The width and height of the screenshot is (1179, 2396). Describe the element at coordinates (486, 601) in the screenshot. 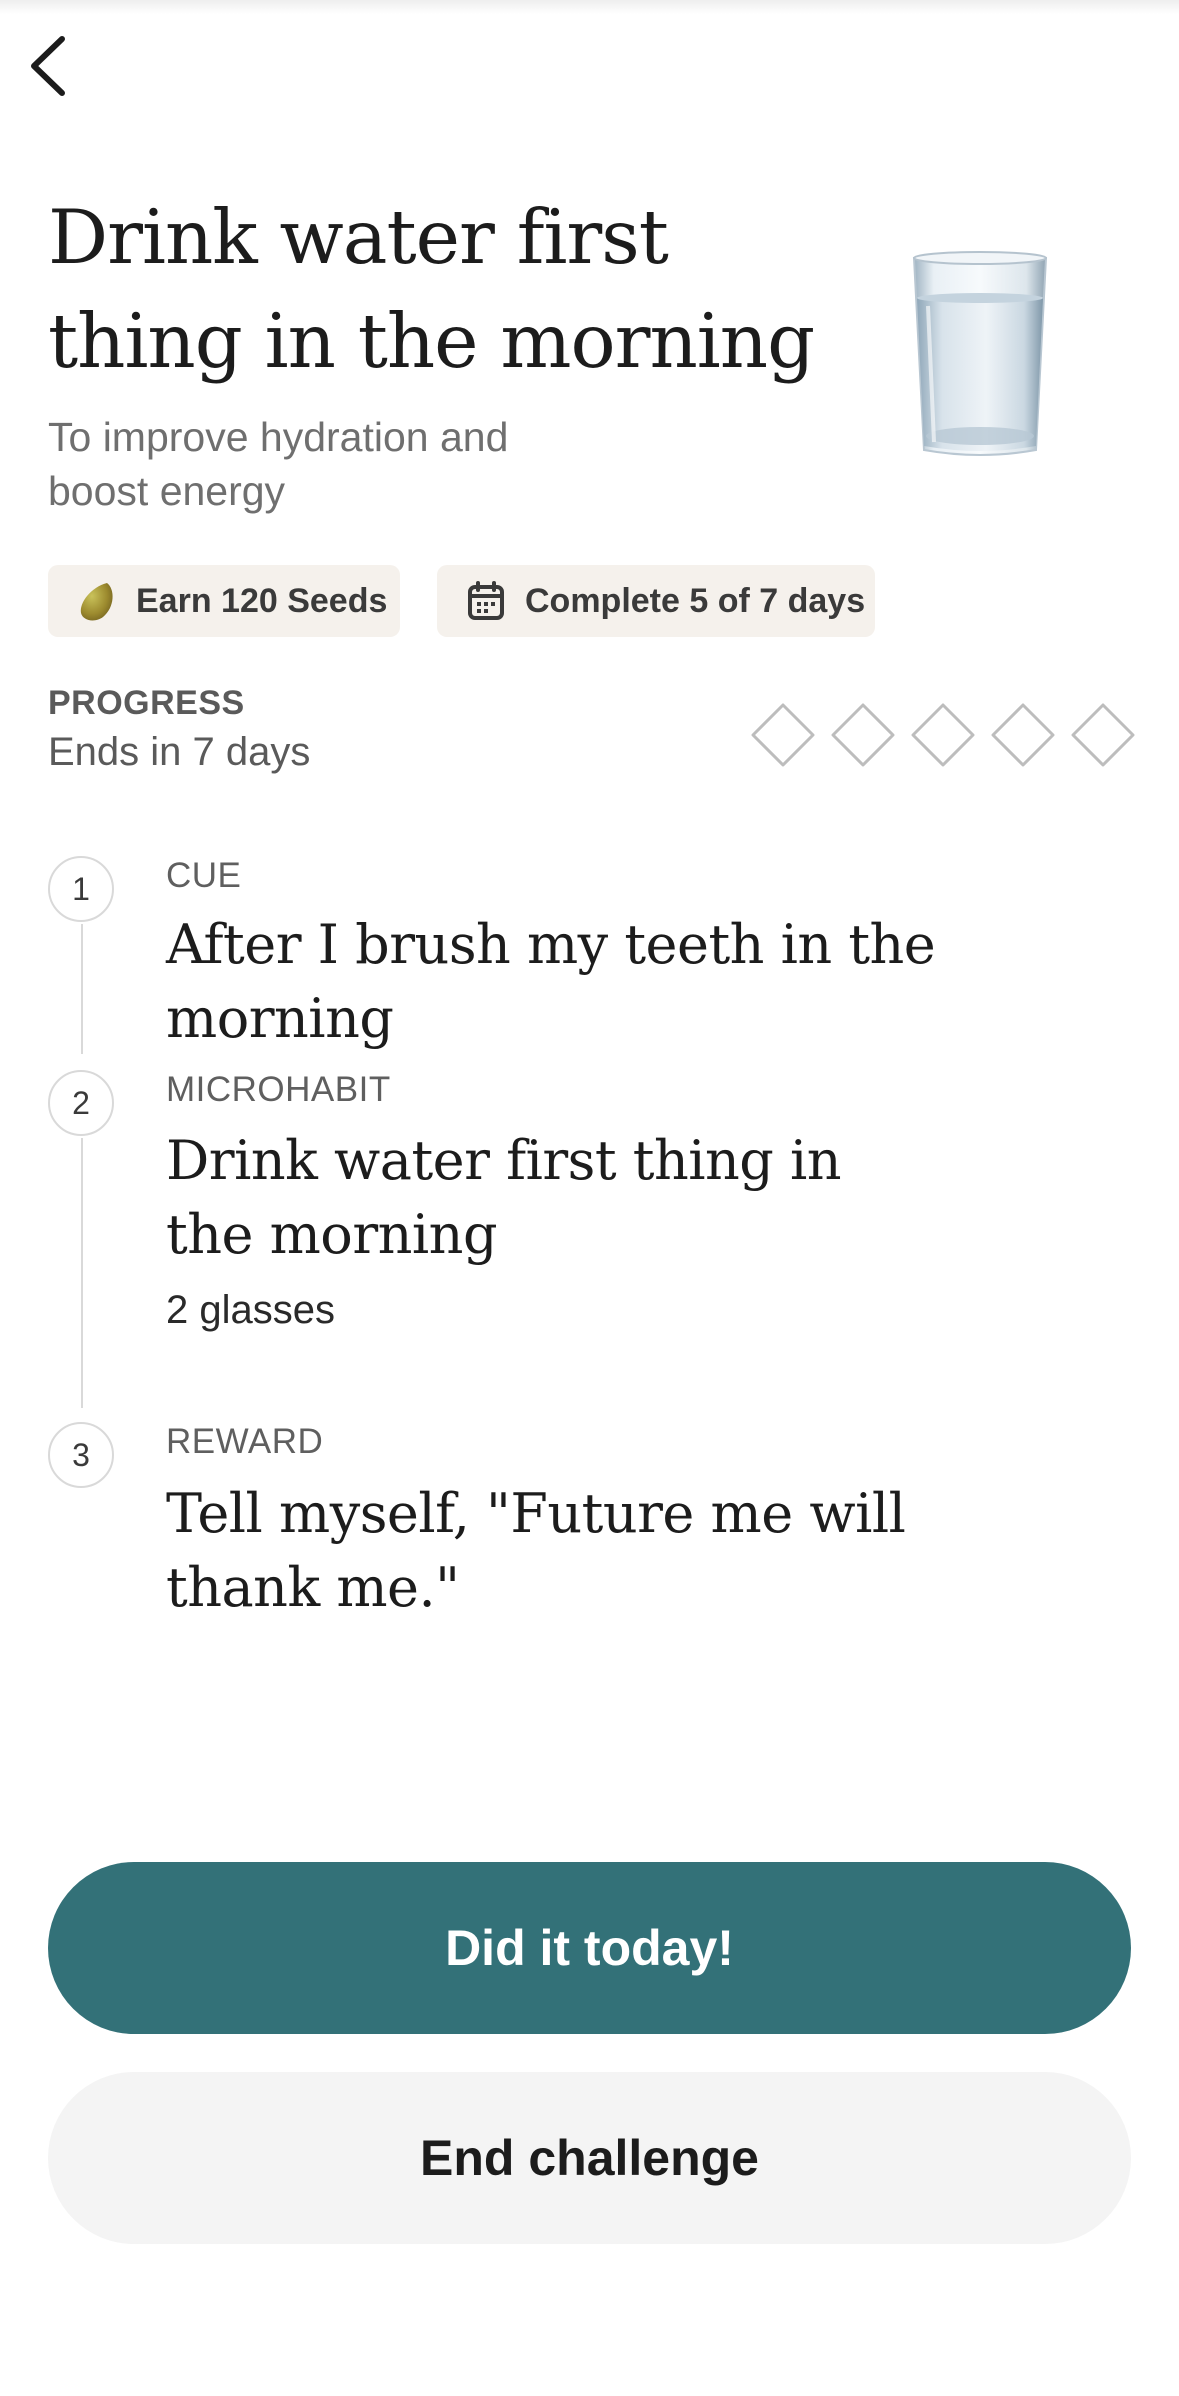

I see `calendar-icon` at that location.